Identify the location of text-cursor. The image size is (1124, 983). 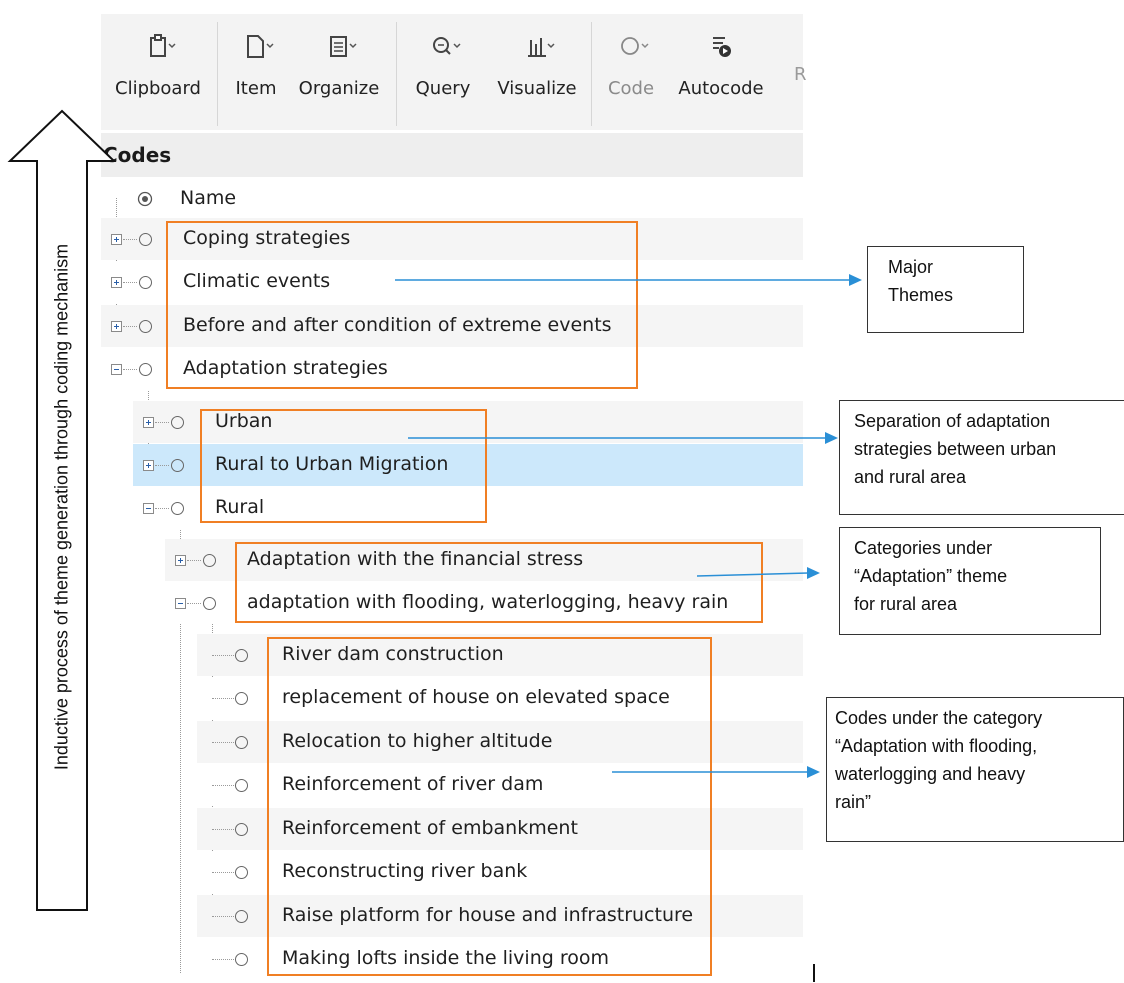
(814, 973).